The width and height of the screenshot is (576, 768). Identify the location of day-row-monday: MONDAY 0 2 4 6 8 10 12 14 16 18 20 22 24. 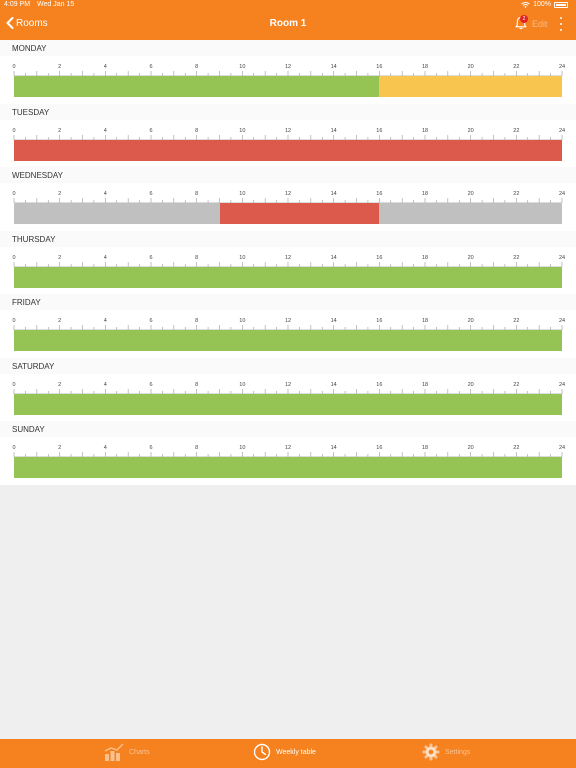
(288, 71).